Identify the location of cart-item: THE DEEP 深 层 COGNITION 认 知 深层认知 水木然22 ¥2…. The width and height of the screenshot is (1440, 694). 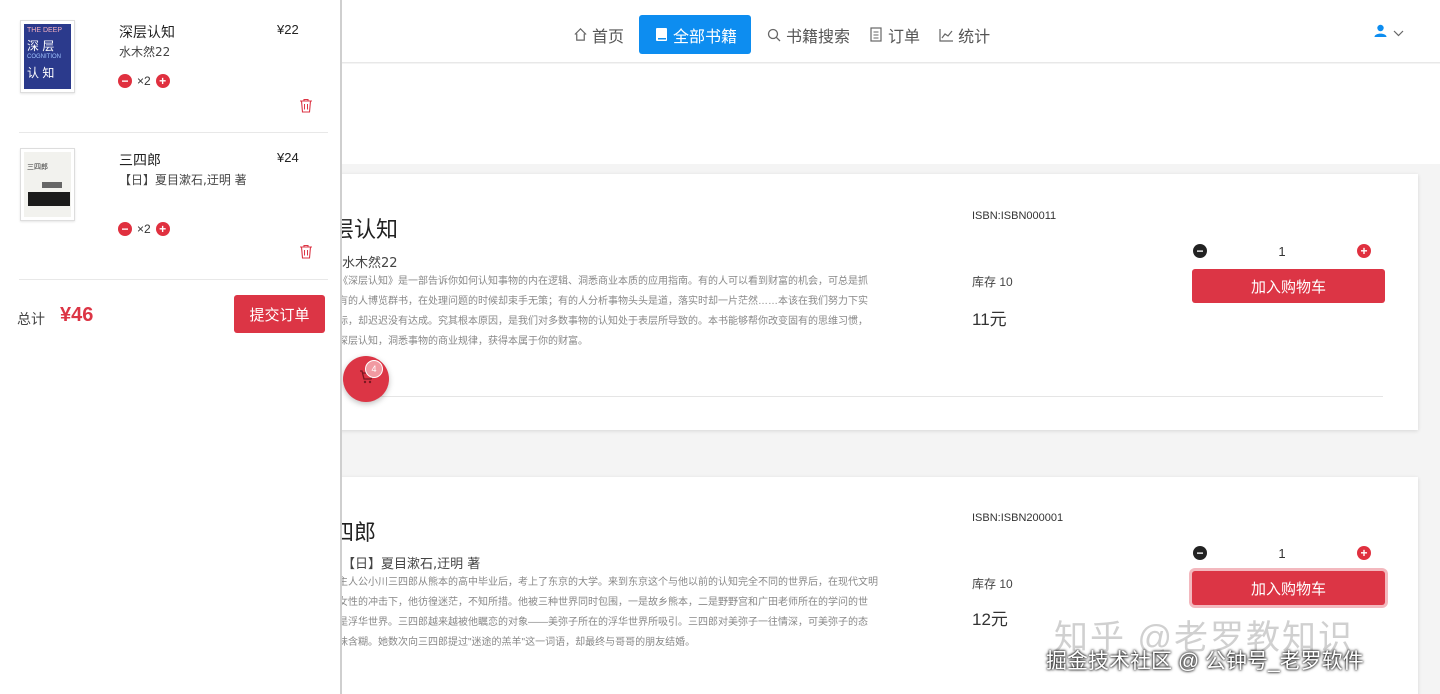
(173, 75).